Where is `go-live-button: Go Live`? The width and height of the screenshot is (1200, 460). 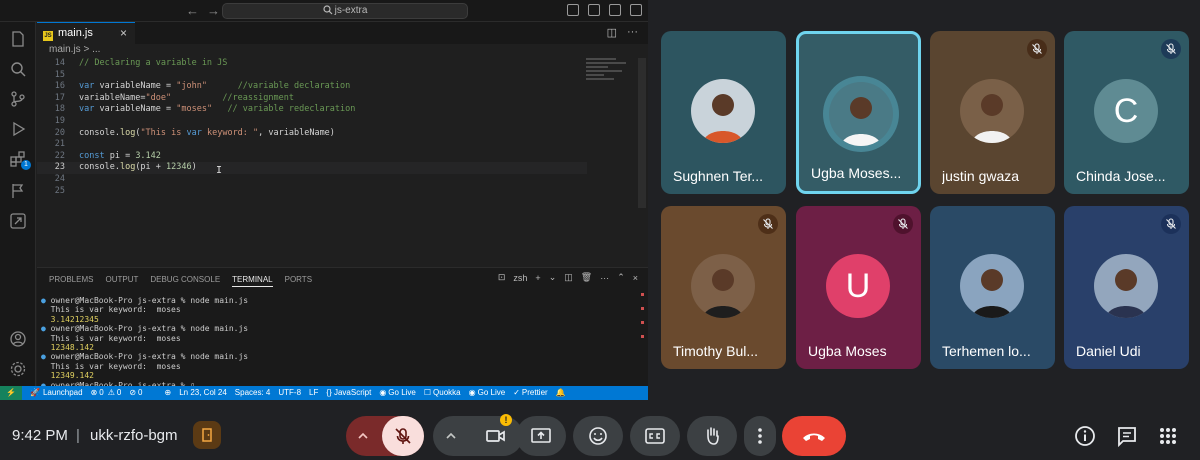
go-live-button: Go Live is located at coordinates (402, 393).